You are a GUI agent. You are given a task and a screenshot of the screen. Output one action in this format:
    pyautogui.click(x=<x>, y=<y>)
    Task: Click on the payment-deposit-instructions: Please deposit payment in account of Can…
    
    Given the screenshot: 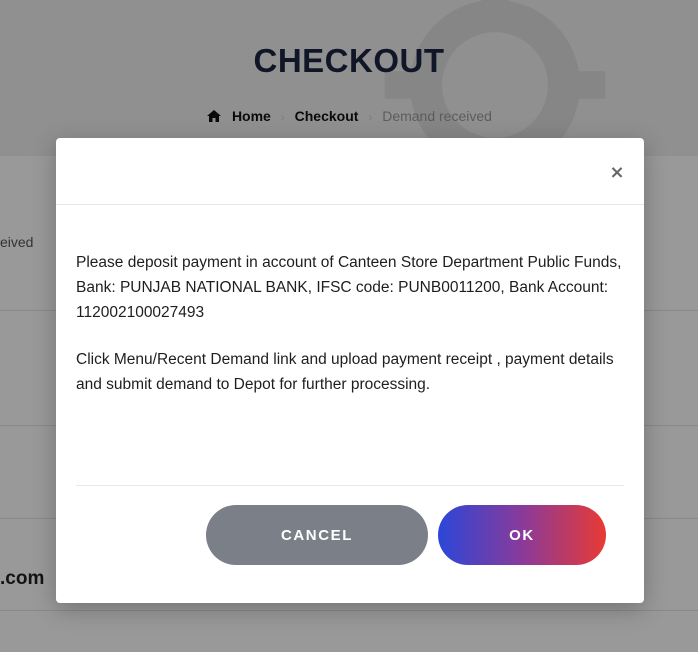 What is the action you would take?
    pyautogui.click(x=349, y=287)
    